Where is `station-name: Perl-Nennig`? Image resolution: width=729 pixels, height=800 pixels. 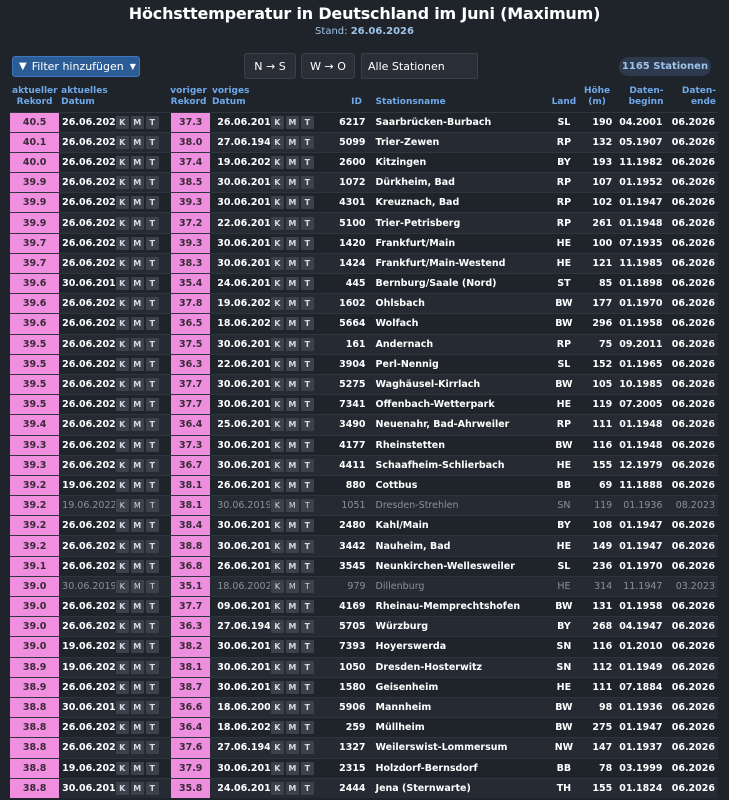
station-name: Perl-Nennig is located at coordinates (461, 364).